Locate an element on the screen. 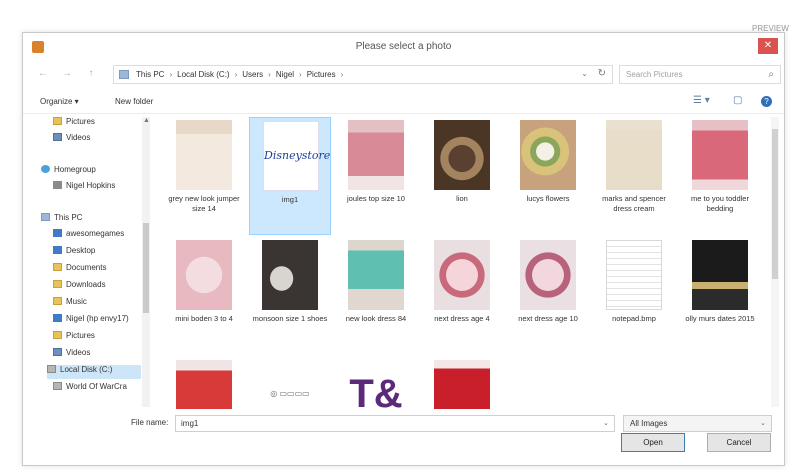 The width and height of the screenshot is (791, 476). help-icon: ? is located at coordinates (766, 101).